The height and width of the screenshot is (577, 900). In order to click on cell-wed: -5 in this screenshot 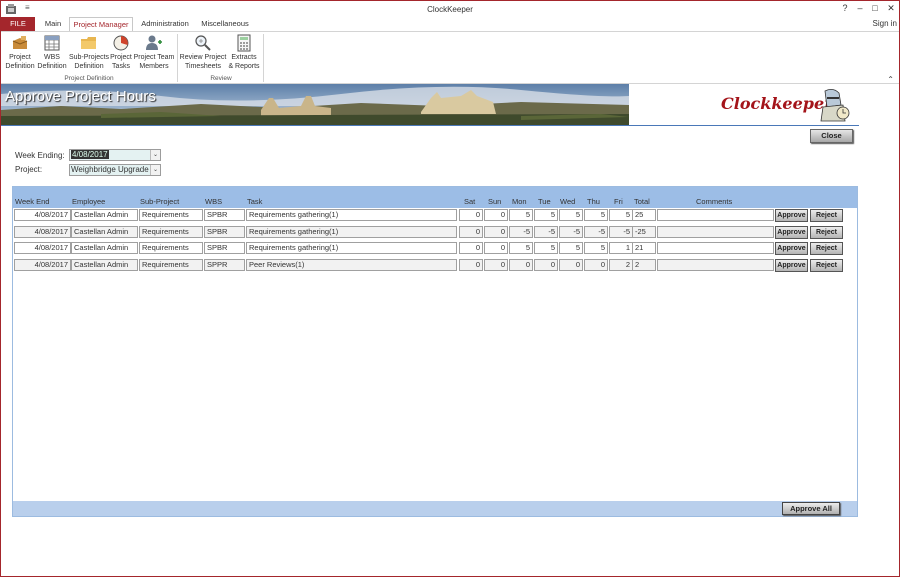, I will do `click(571, 232)`.